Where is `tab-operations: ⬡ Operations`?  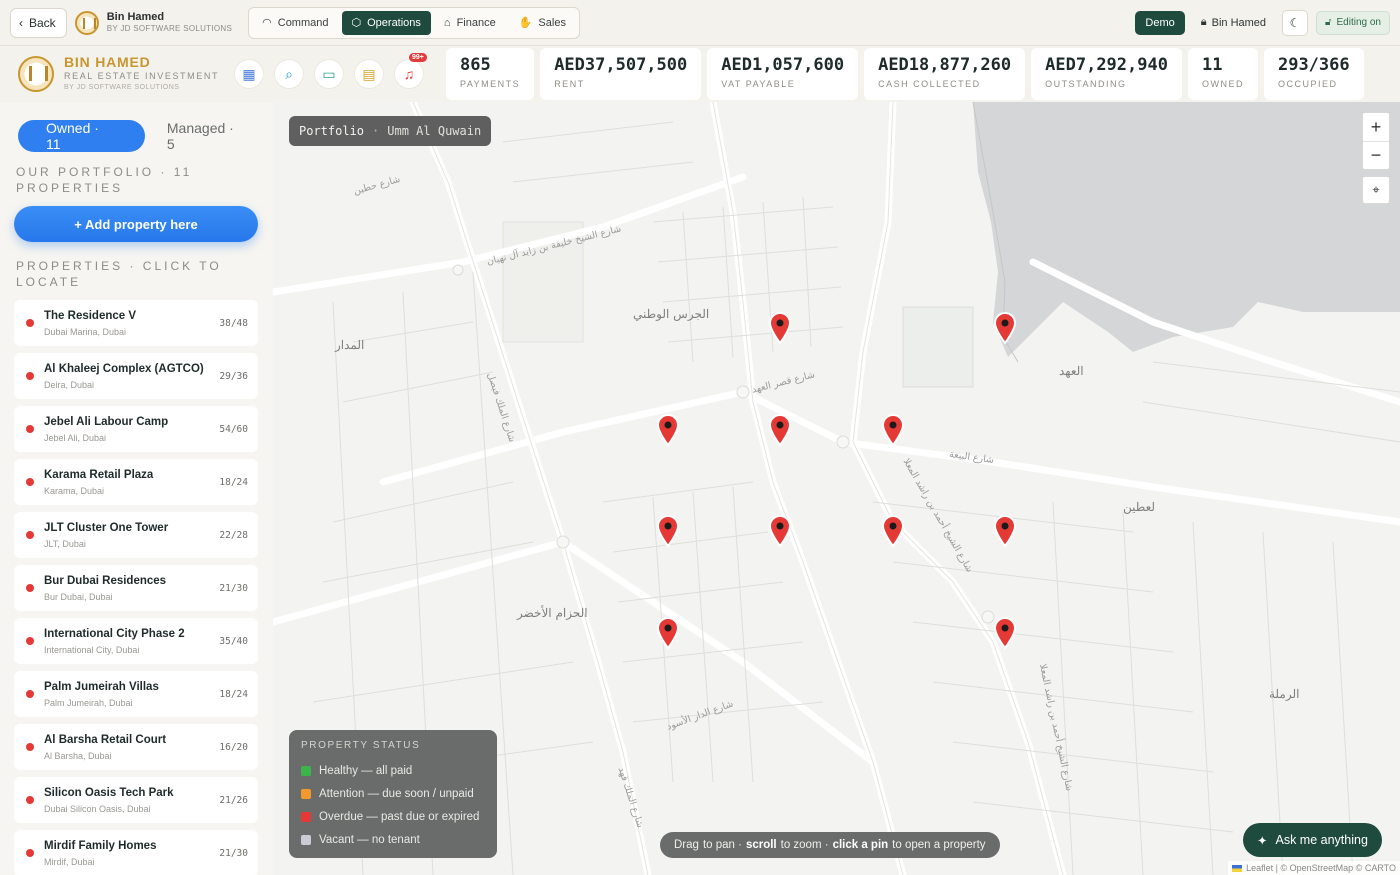 tab-operations: ⬡ Operations is located at coordinates (386, 22).